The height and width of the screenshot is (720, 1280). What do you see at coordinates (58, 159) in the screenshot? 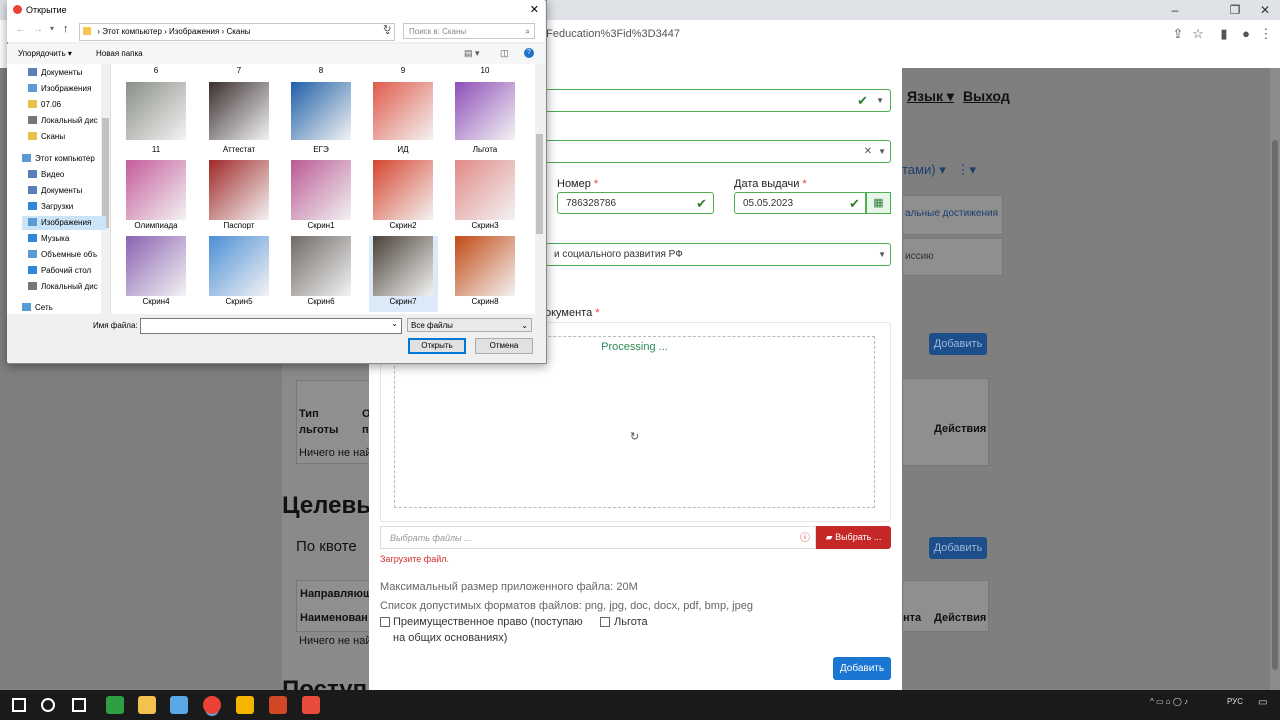
I see `nav-item: Этот компьютер` at bounding box center [58, 159].